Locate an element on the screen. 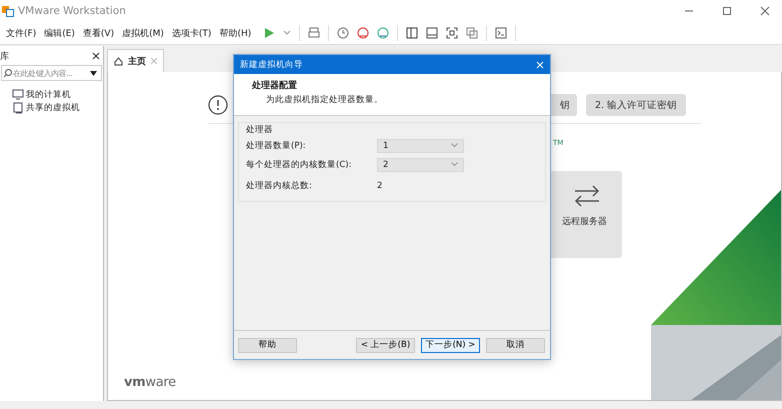 This screenshot has height=409, width=782. home-tab: 主页 is located at coordinates (135, 60).